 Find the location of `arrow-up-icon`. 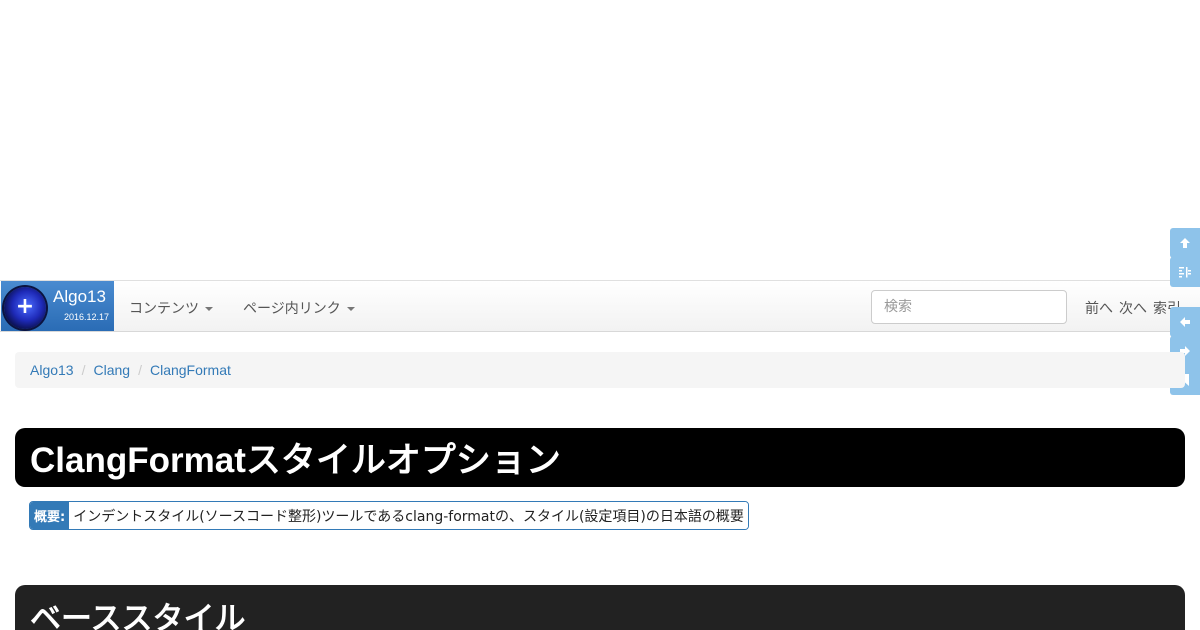

arrow-up-icon is located at coordinates (1185, 243).